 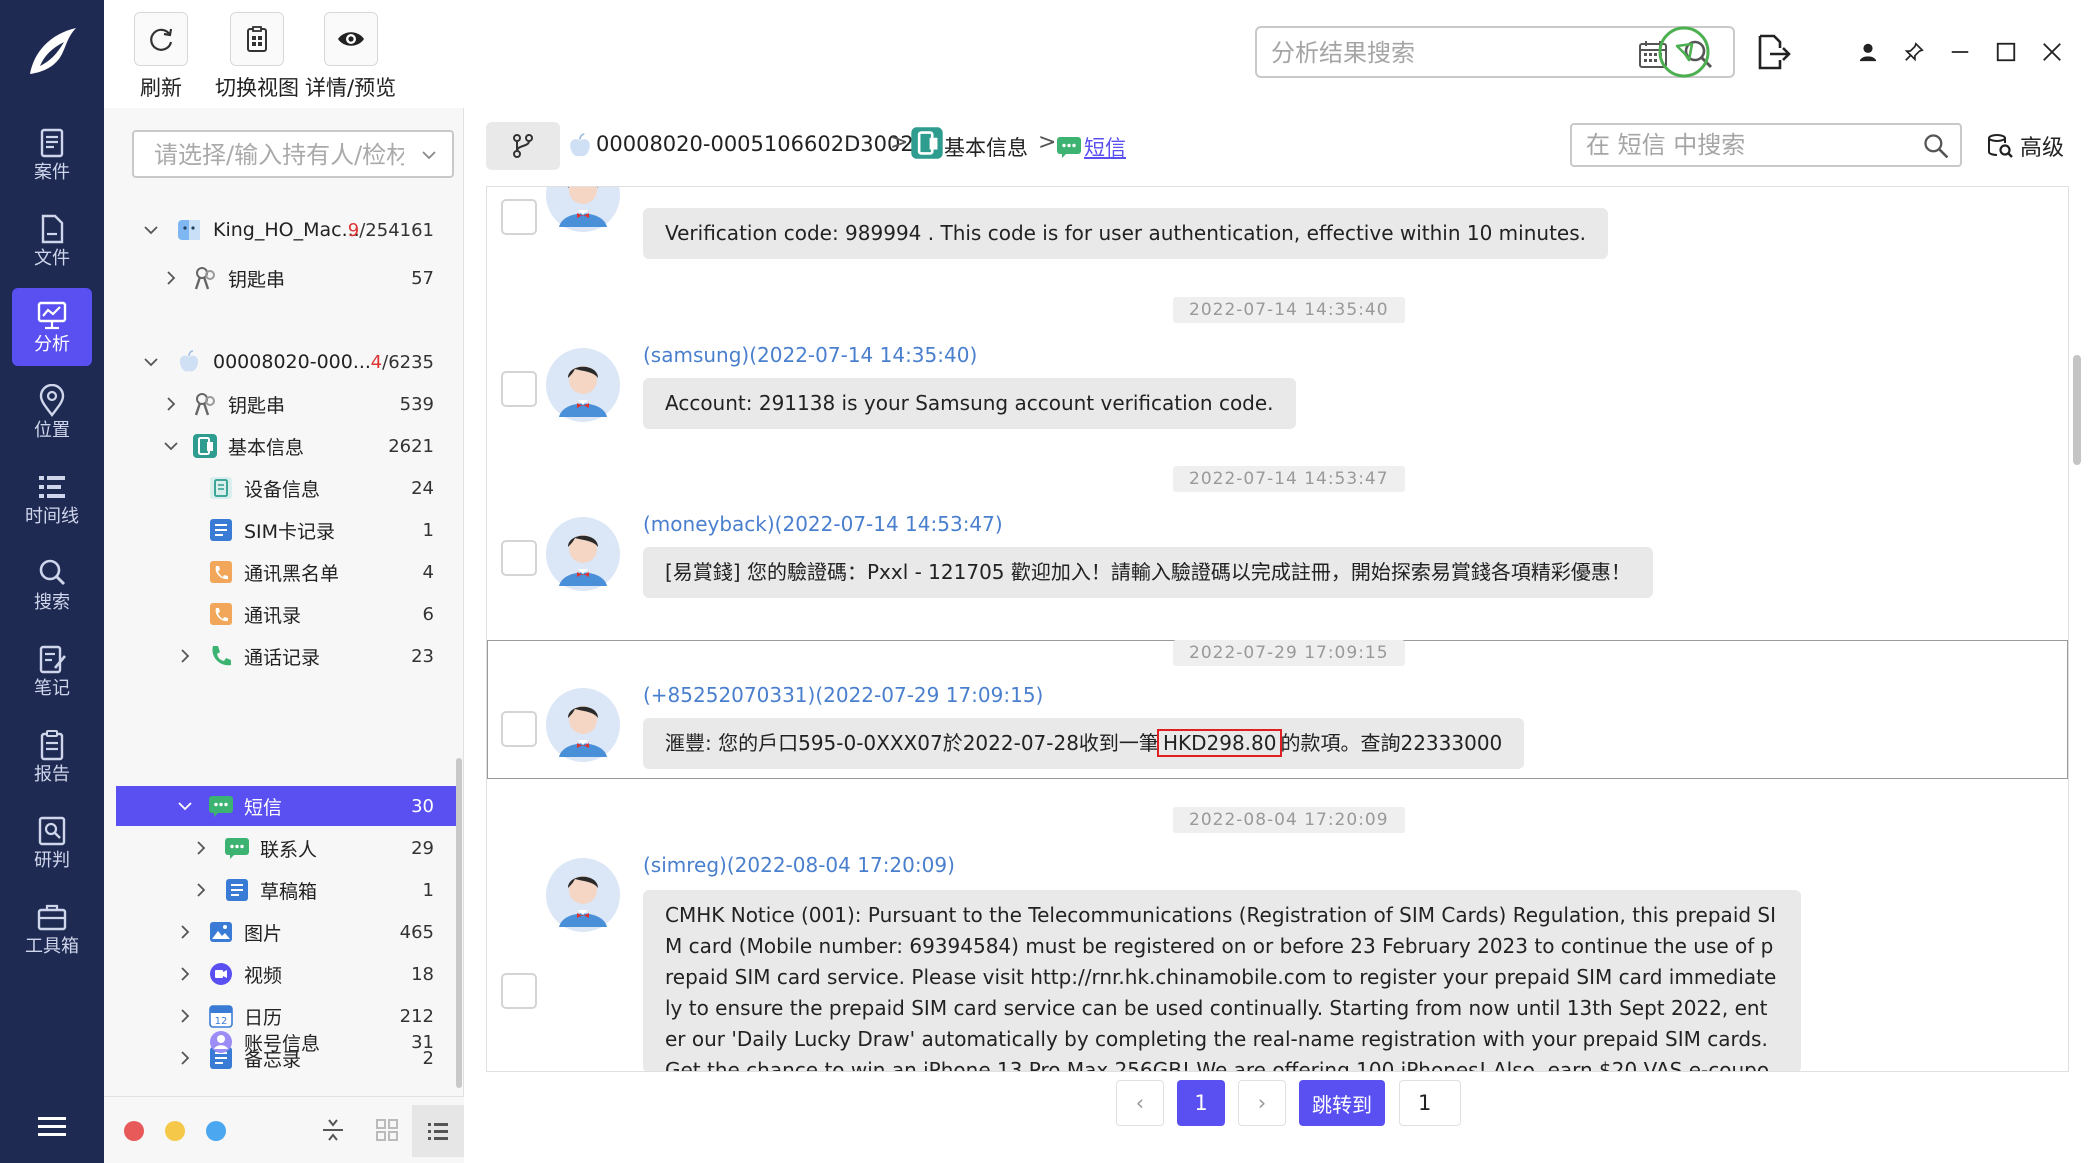 I want to click on breadcrumb-current: 短信, so click(x=1105, y=147).